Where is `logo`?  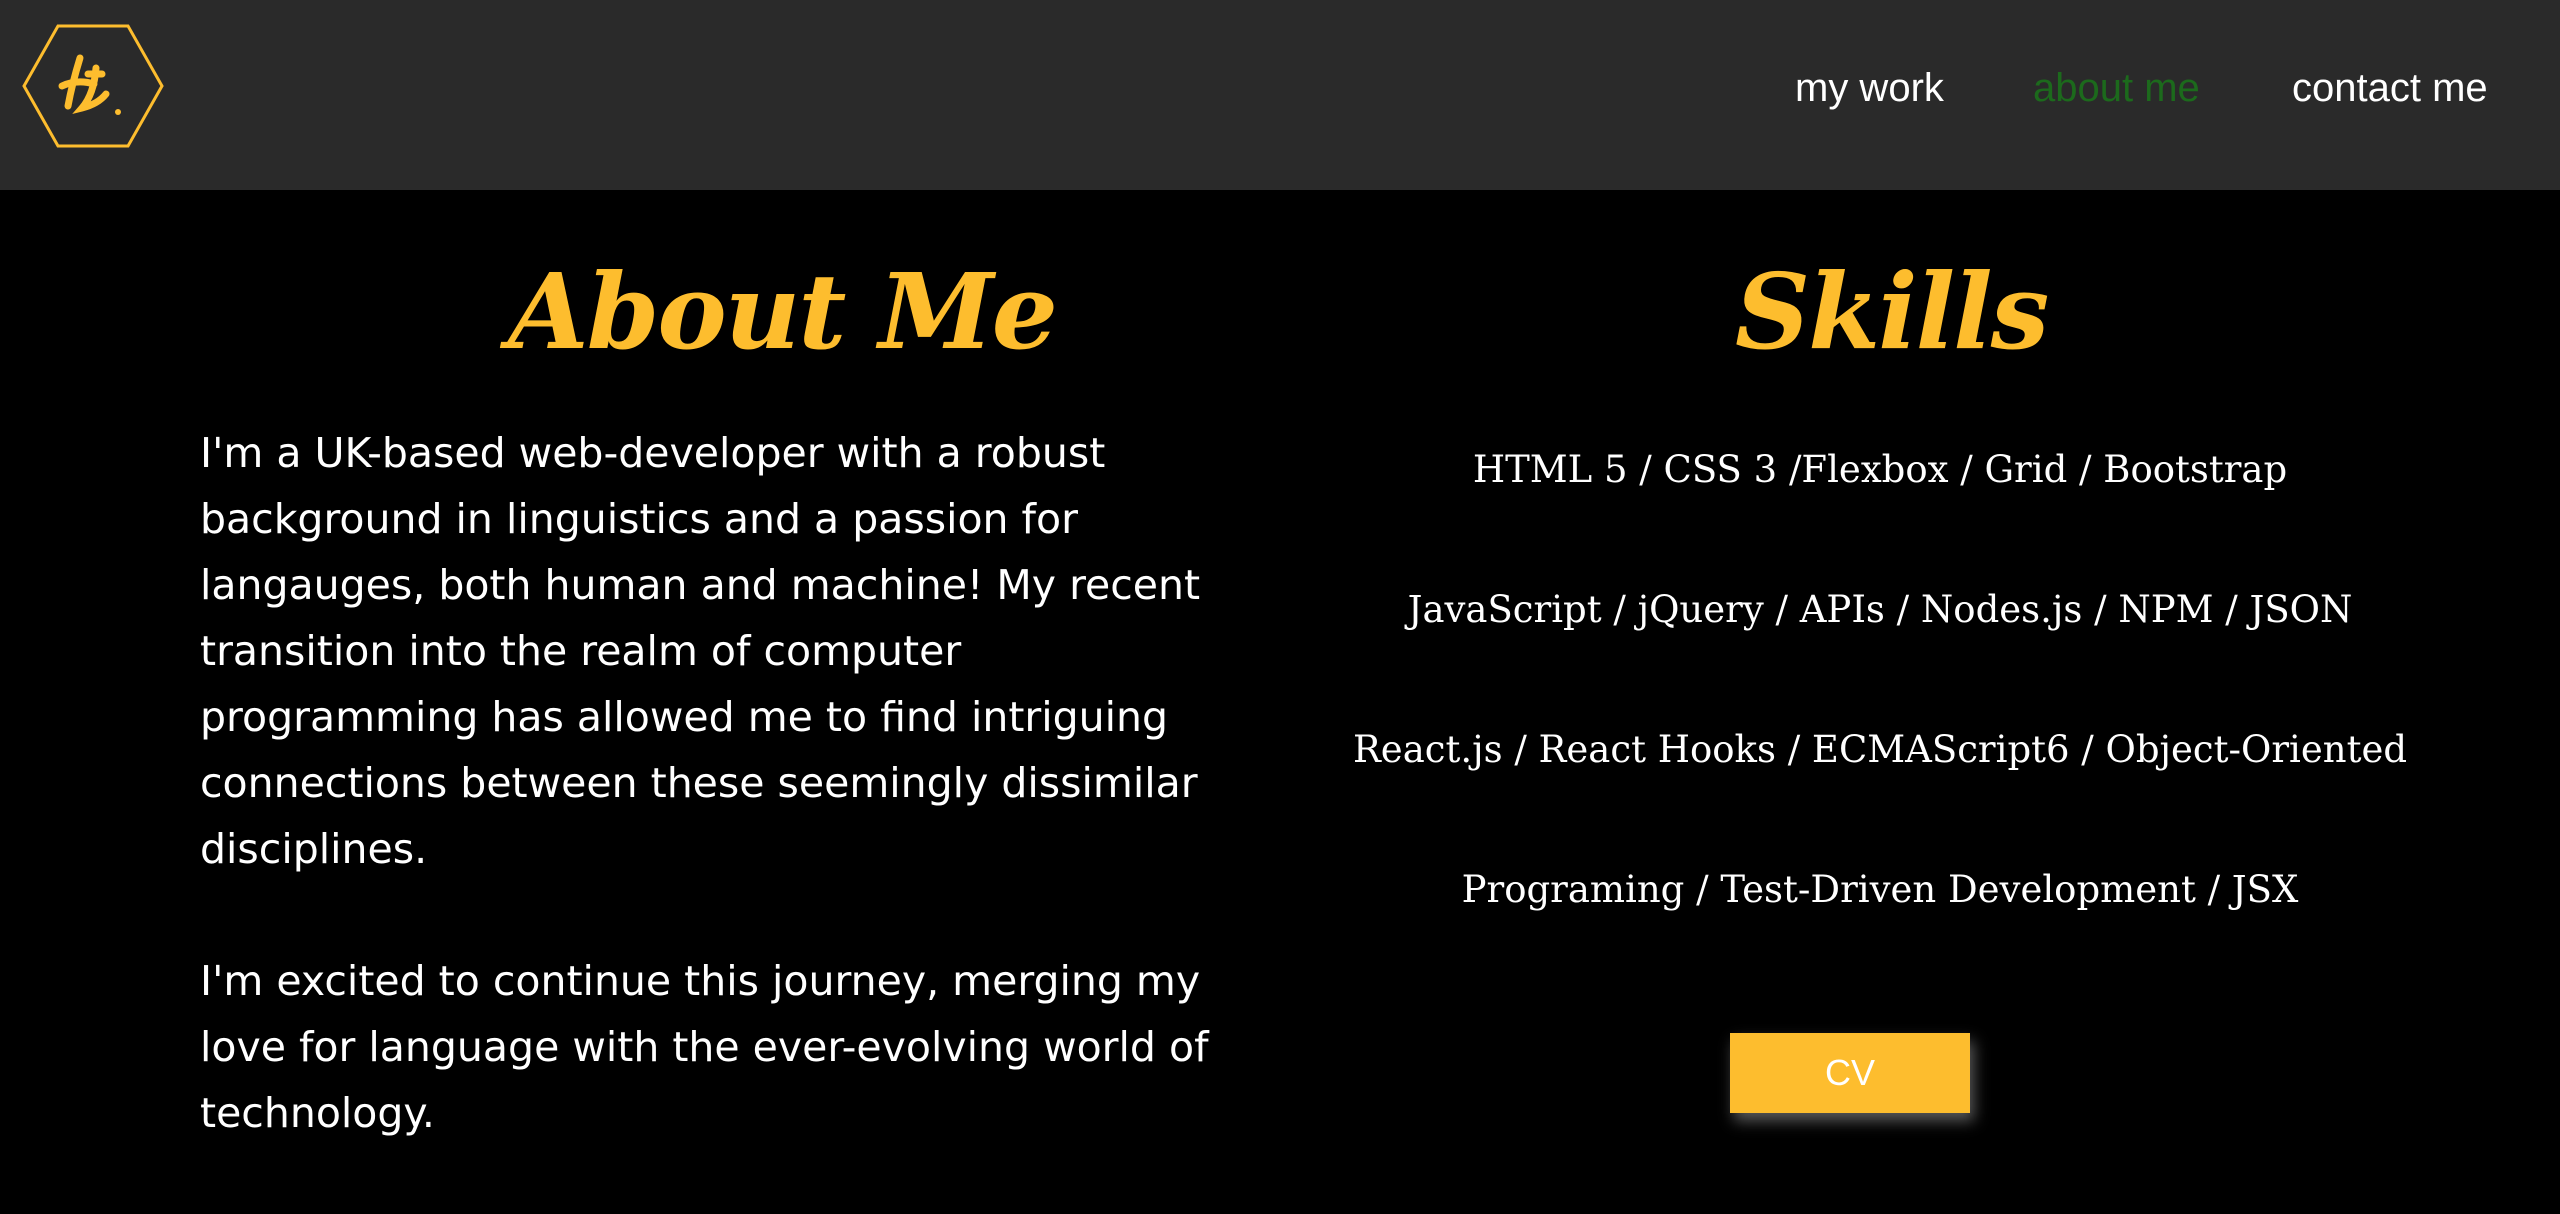 logo is located at coordinates (93, 86).